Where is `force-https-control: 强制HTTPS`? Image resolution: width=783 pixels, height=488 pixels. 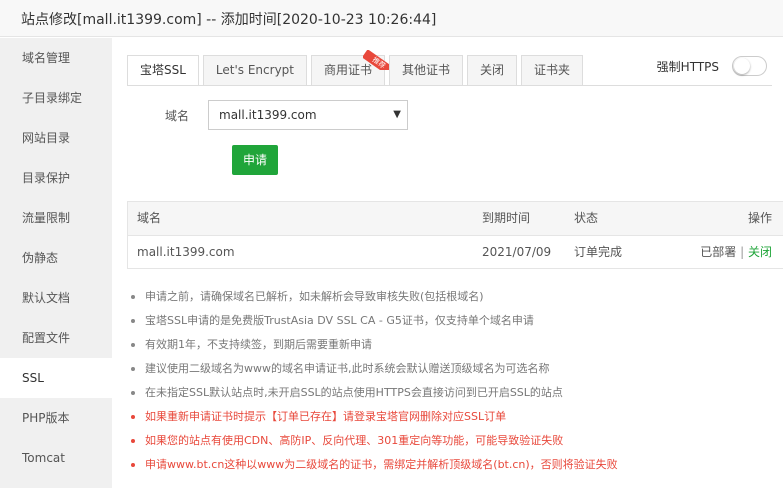 force-https-control: 强制HTTPS is located at coordinates (712, 66).